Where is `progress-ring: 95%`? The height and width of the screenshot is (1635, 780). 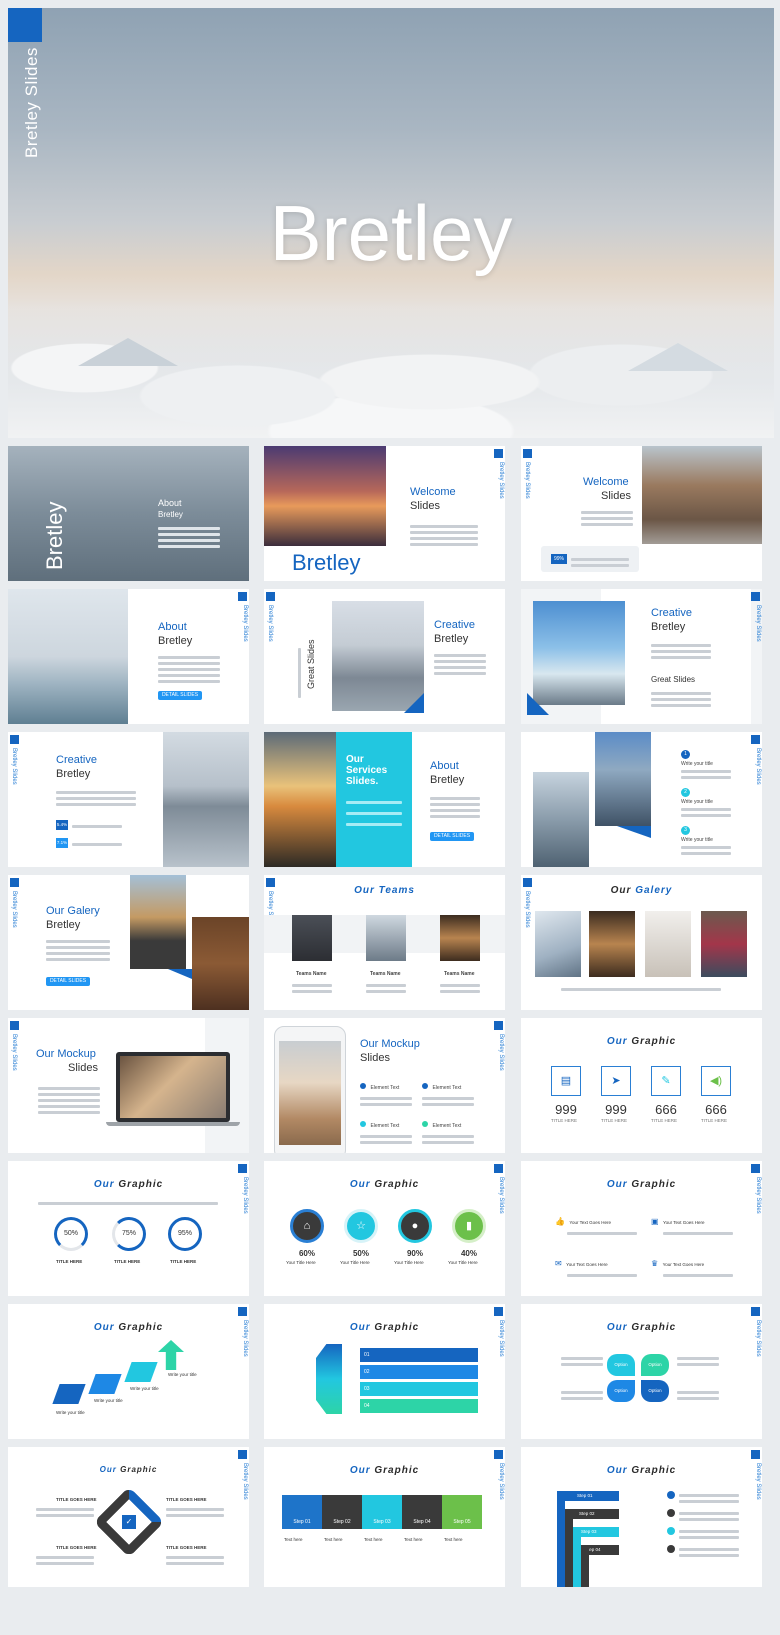 progress-ring: 95% is located at coordinates (185, 1234).